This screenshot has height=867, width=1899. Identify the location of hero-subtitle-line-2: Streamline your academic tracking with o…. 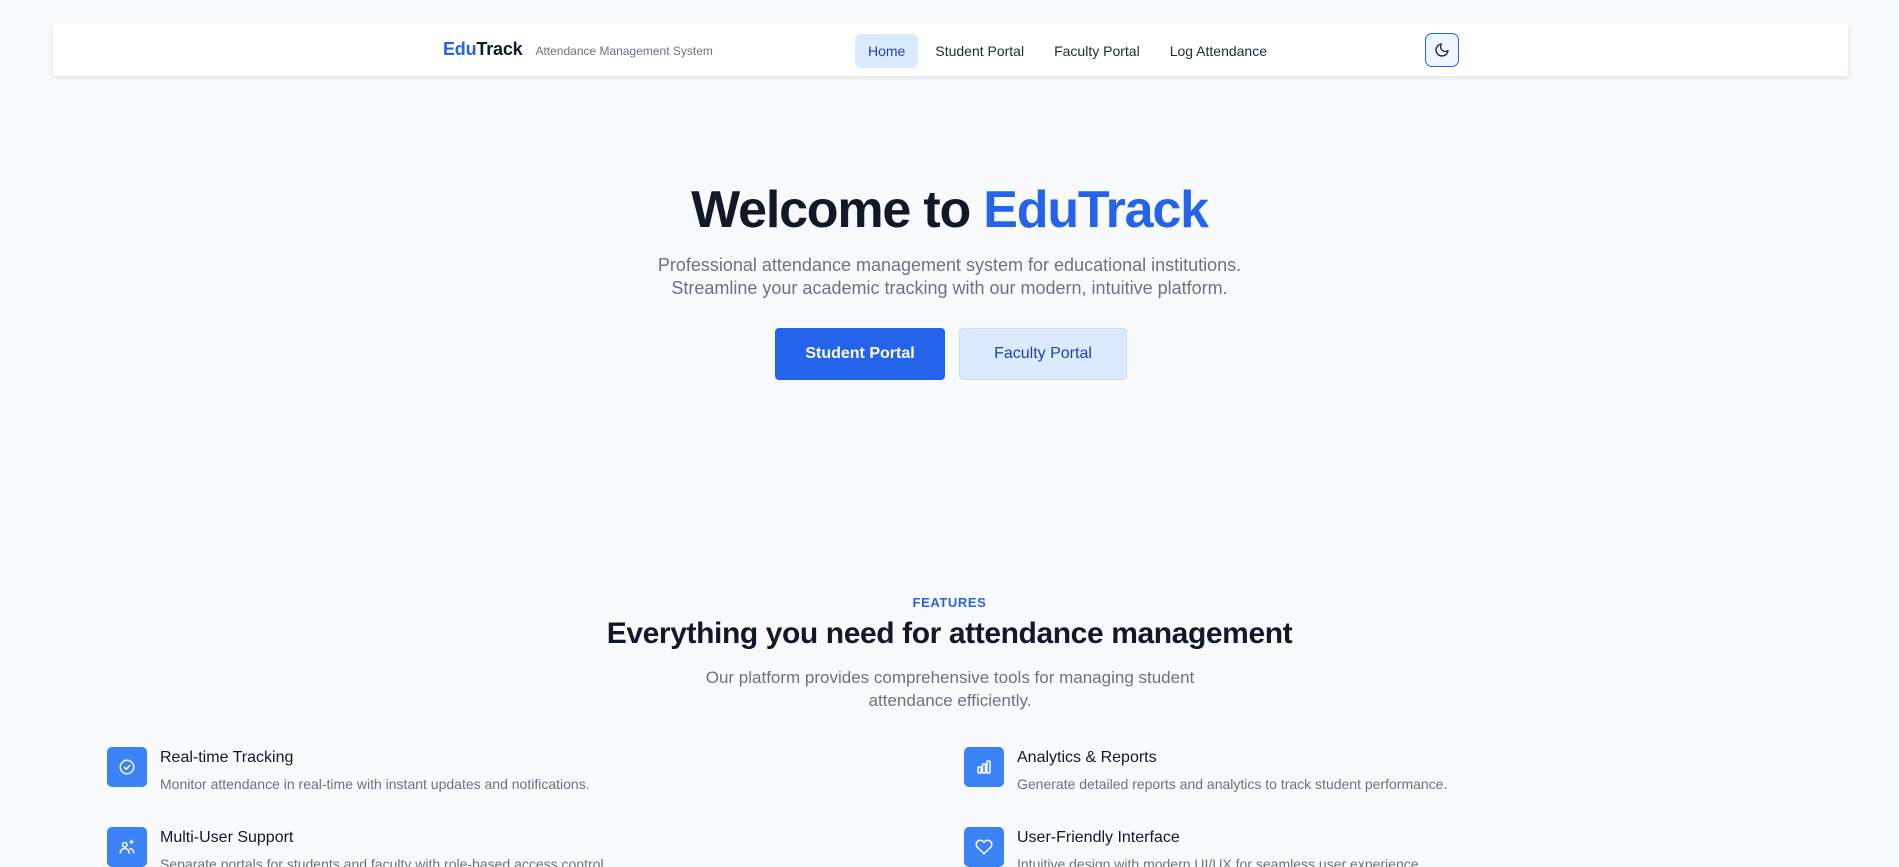
(949, 288).